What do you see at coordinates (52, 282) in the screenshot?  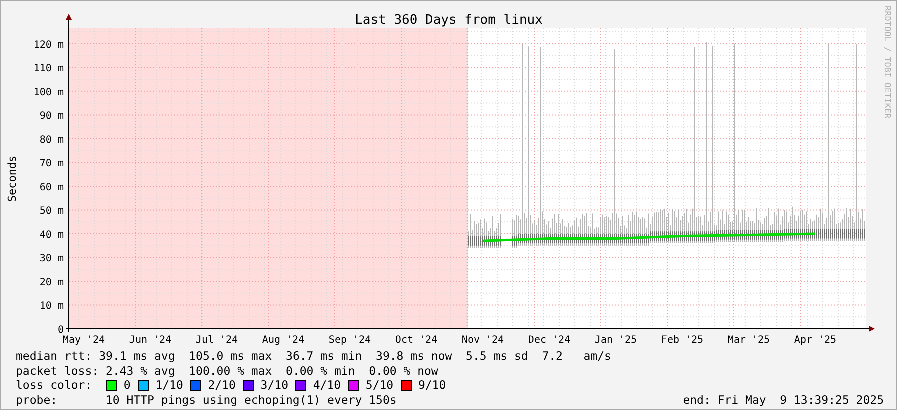 I see `y-tick-label: 20 m` at bounding box center [52, 282].